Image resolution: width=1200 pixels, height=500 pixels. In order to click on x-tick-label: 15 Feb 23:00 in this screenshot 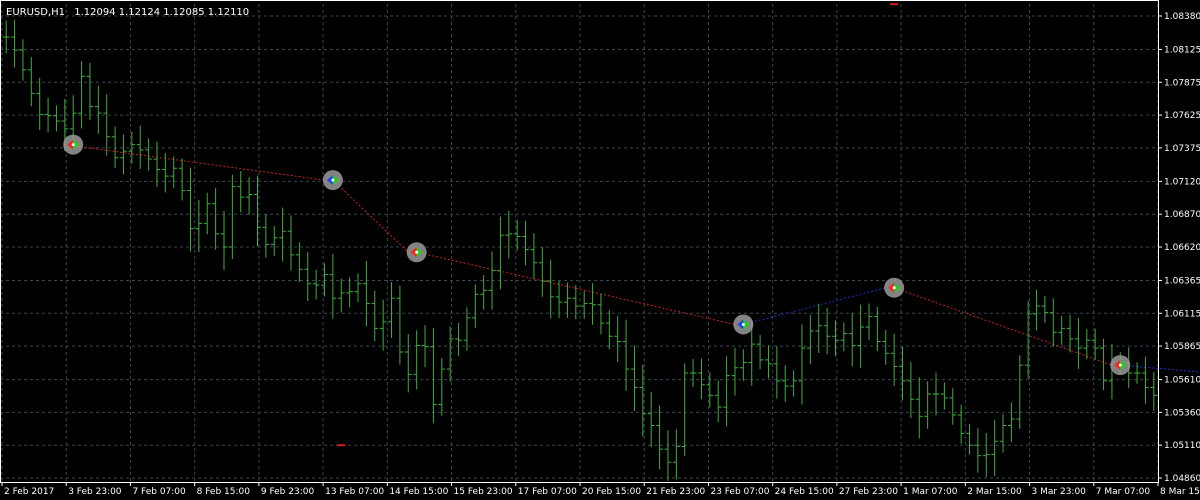, I will do `click(483, 492)`.